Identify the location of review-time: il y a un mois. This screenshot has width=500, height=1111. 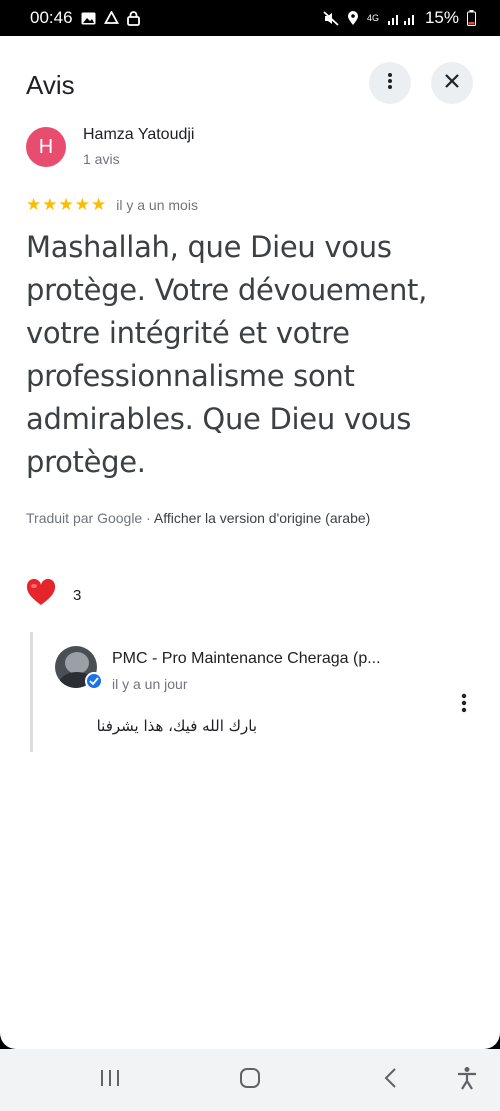
(157, 205).